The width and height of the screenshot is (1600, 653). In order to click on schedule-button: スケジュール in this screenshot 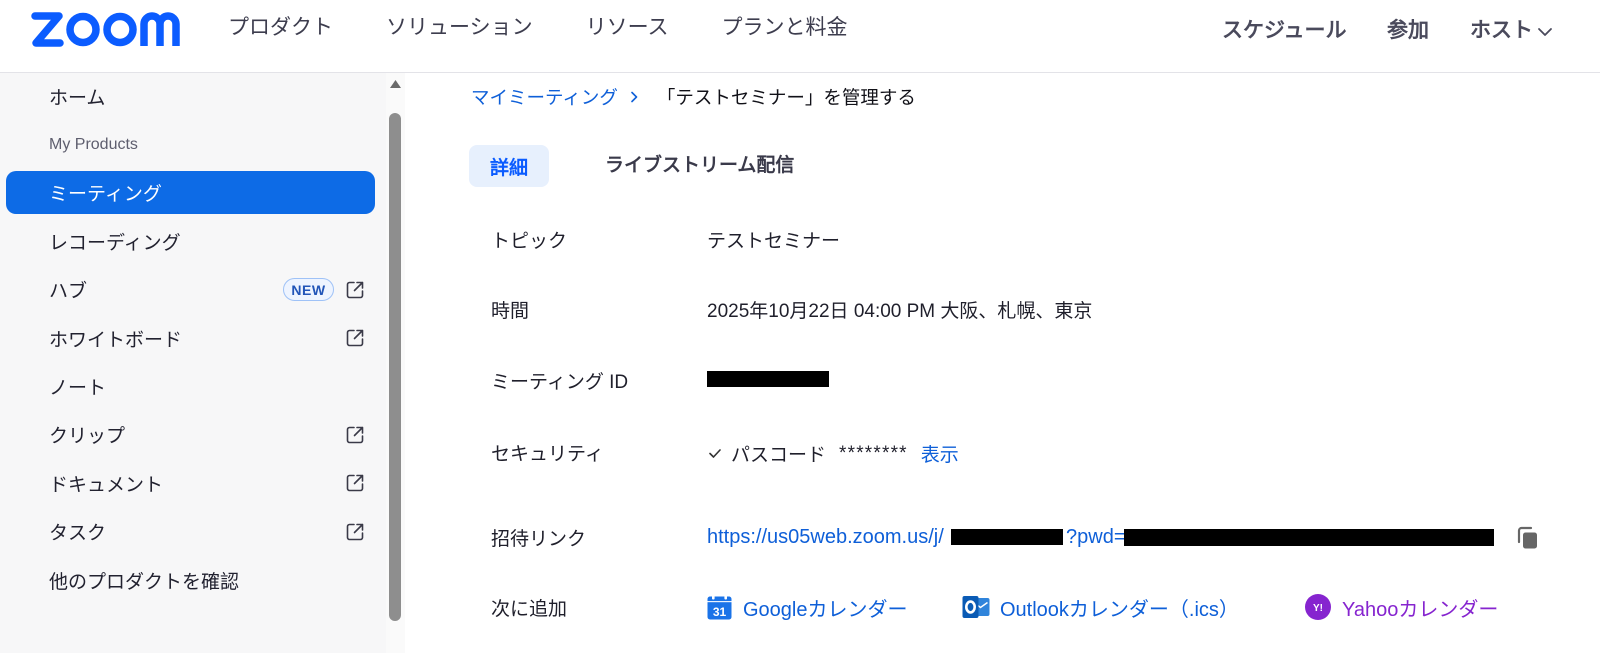, I will do `click(1284, 31)`.